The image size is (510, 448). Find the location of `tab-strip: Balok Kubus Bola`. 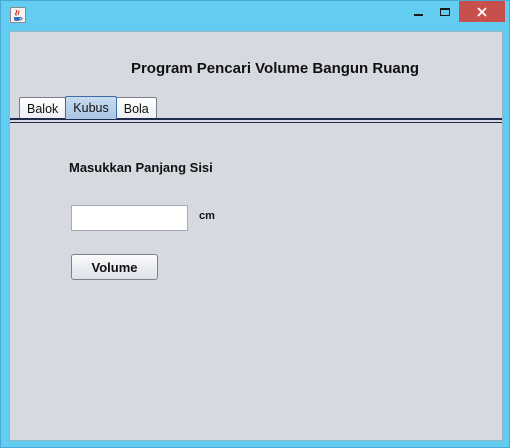

tab-strip: Balok Kubus Bola is located at coordinates (88, 107).